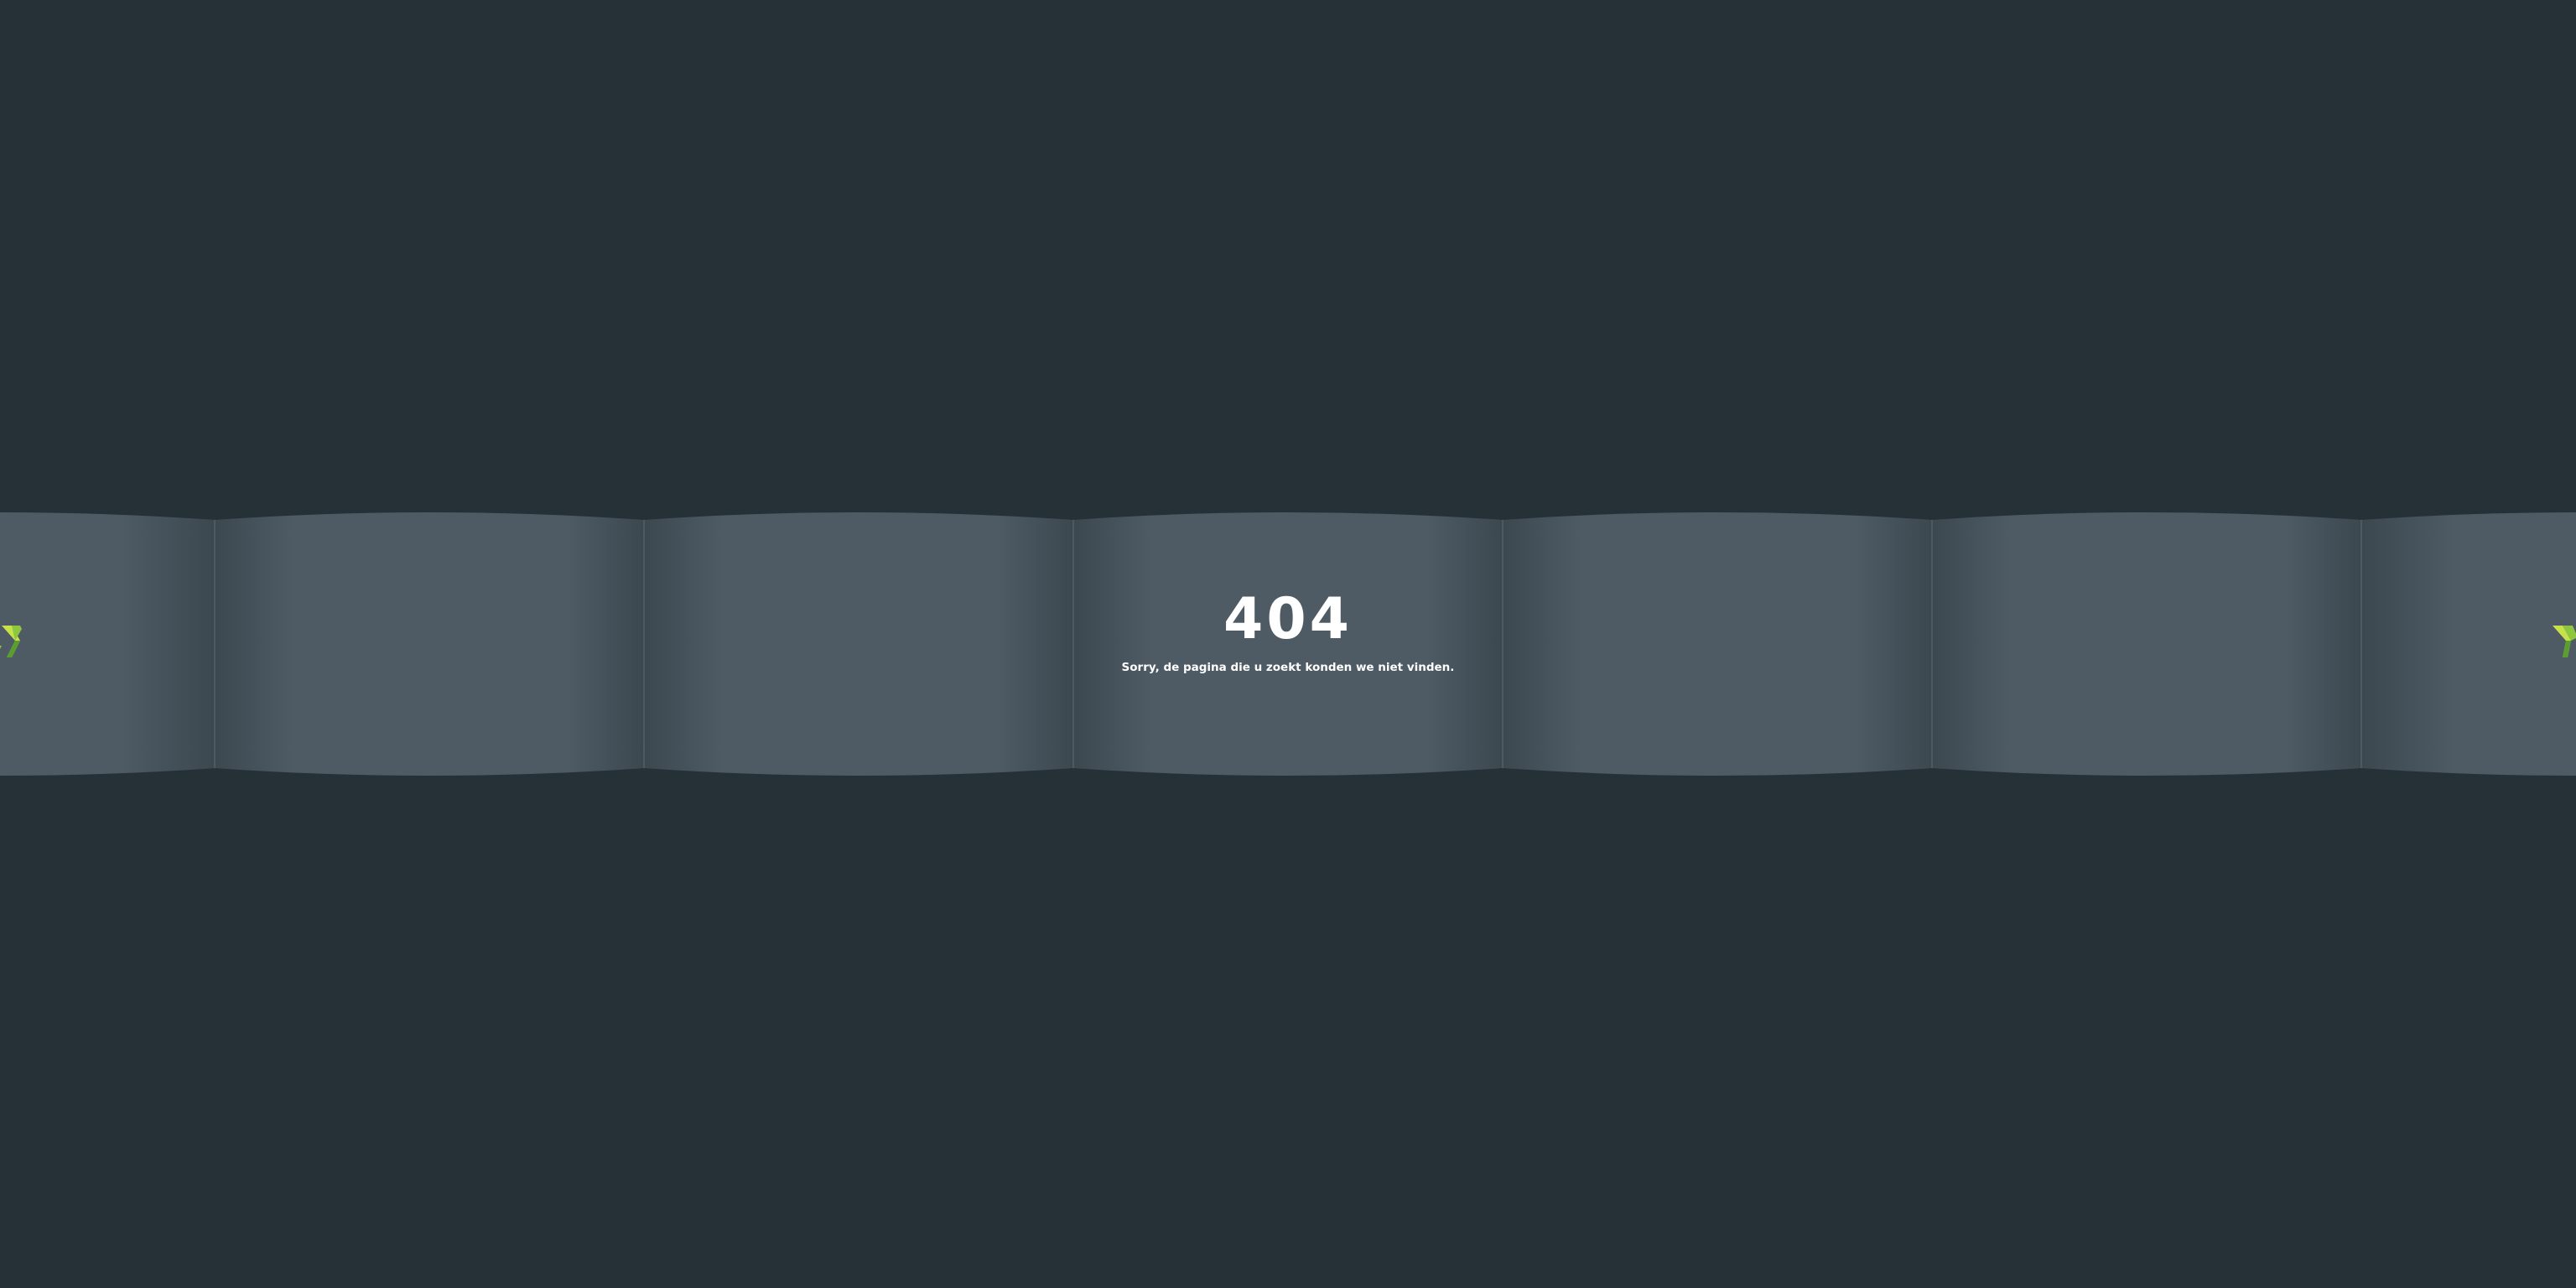 This screenshot has width=2576, height=1288. What do you see at coordinates (1288, 619) in the screenshot?
I see `error-code: 404` at bounding box center [1288, 619].